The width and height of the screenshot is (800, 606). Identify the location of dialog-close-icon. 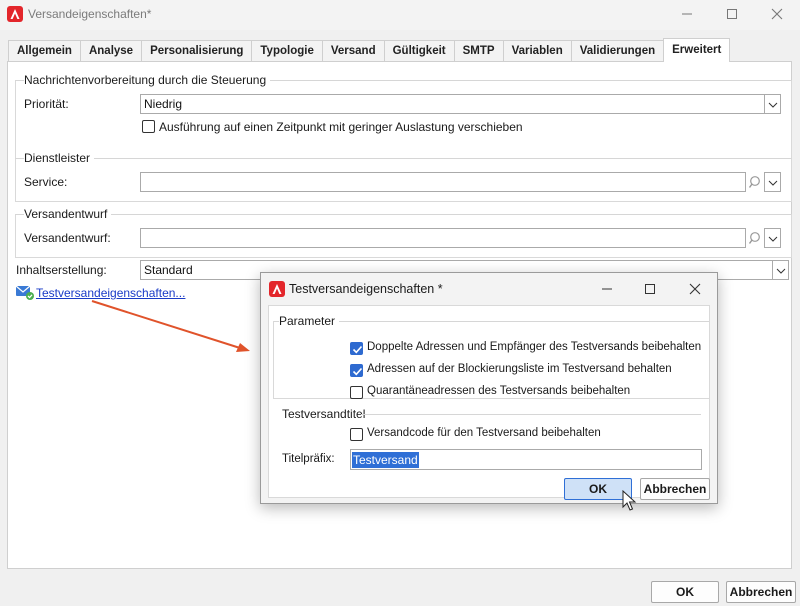
(695, 289).